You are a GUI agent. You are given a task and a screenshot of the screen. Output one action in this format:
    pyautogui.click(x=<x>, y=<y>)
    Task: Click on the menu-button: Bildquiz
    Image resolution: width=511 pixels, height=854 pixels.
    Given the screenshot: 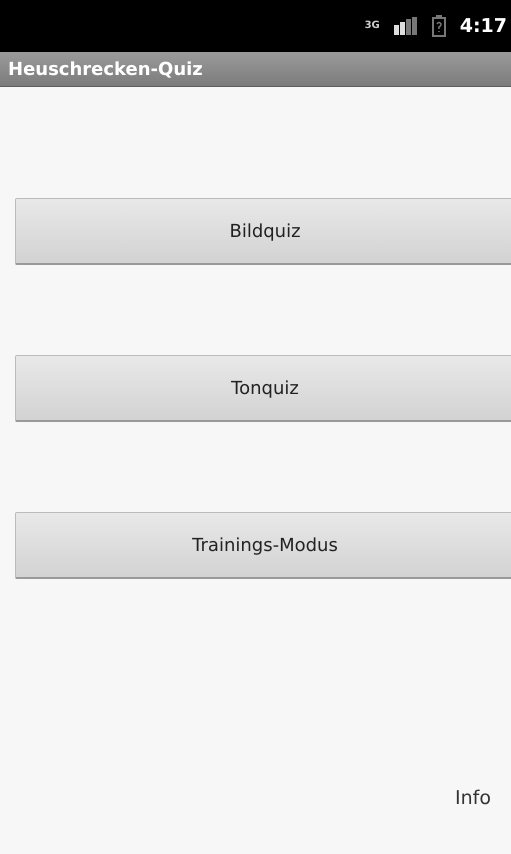 What is the action you would take?
    pyautogui.click(x=263, y=231)
    